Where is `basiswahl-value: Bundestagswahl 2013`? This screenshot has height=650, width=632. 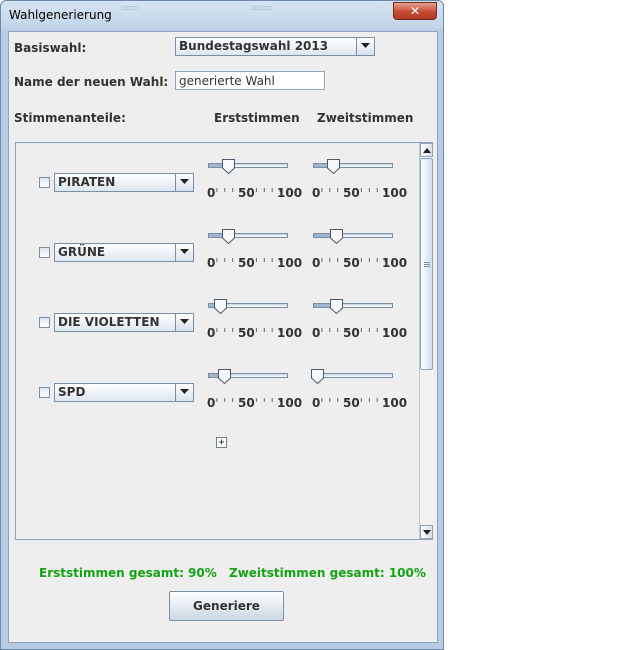 basiswahl-value: Bundestagswahl 2013 is located at coordinates (254, 46).